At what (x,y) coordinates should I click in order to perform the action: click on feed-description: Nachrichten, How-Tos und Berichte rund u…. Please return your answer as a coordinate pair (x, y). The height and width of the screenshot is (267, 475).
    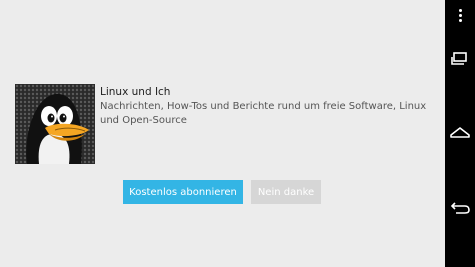
    Looking at the image, I should click on (263, 113).